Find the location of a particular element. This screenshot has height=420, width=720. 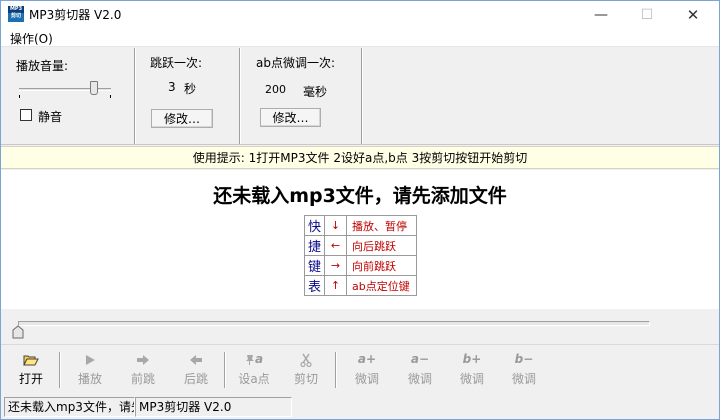

shortcut-side-char: 捷 is located at coordinates (314, 245).